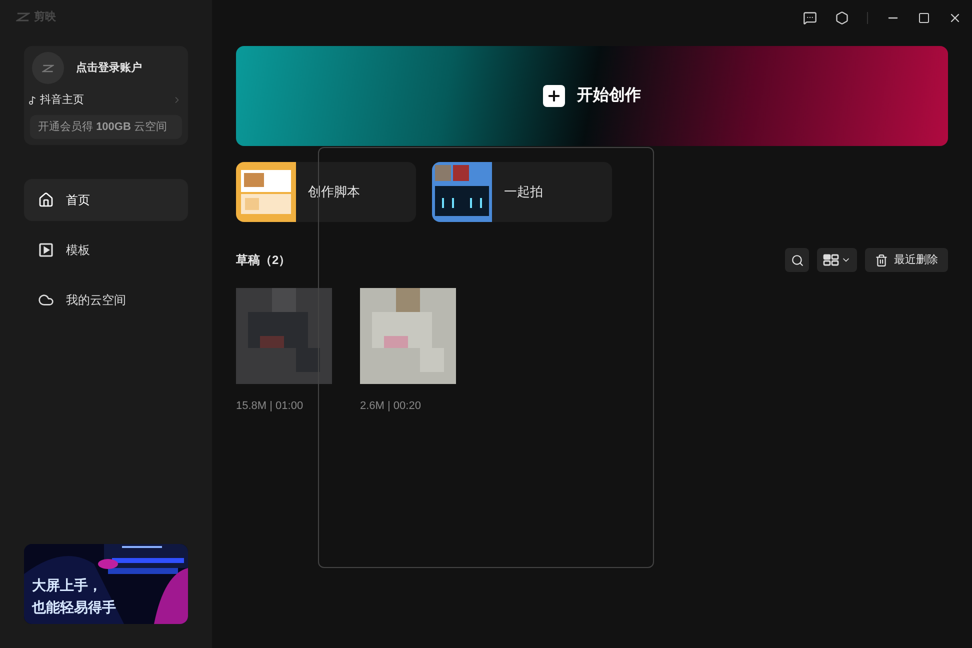 Image resolution: width=972 pixels, height=648 pixels. Describe the element at coordinates (842, 18) in the screenshot. I see `settings-icon` at that location.